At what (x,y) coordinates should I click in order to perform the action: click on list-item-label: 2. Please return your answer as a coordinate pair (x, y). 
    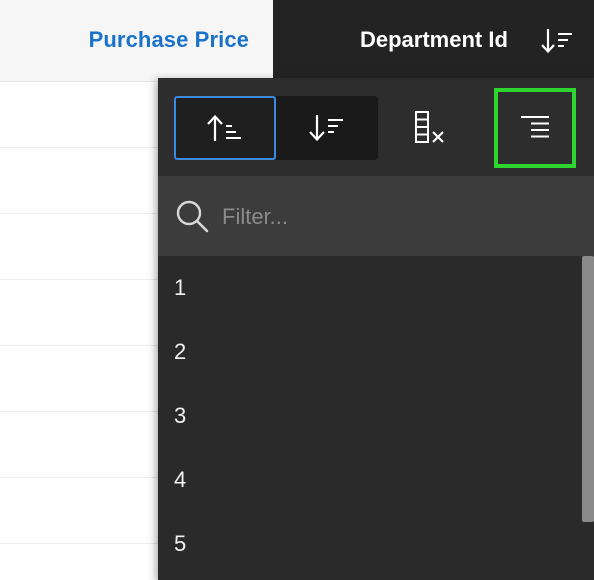
    Looking at the image, I should click on (180, 351).